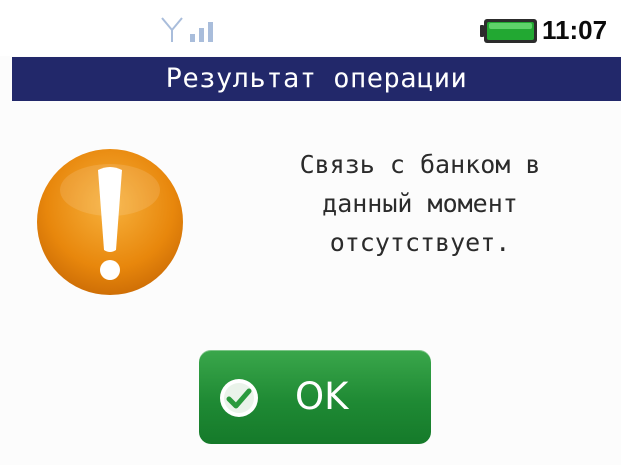  Describe the element at coordinates (316, 79) in the screenshot. I see `dialog-title: Результат операции` at that location.